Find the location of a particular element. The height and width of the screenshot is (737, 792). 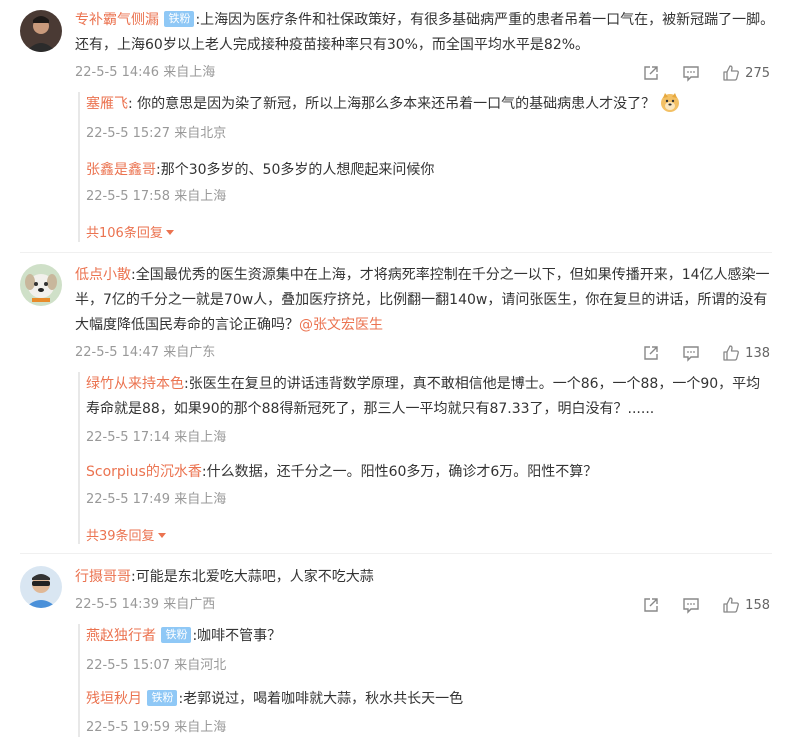

comment-meta: 22-5-5 14:47 来自广东 is located at coordinates (145, 352).